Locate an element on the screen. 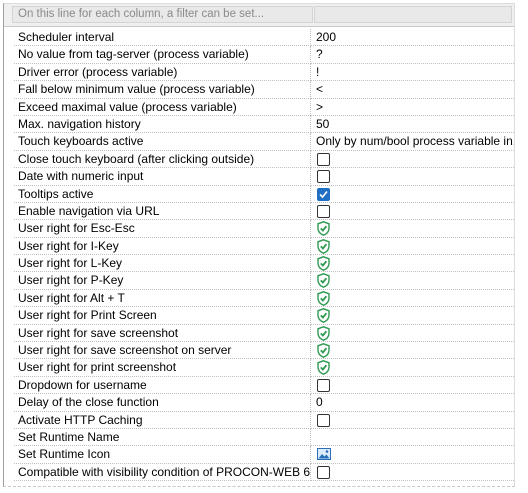 This screenshot has width=528, height=493. property-row: Dropdown for username is located at coordinates (259, 385).